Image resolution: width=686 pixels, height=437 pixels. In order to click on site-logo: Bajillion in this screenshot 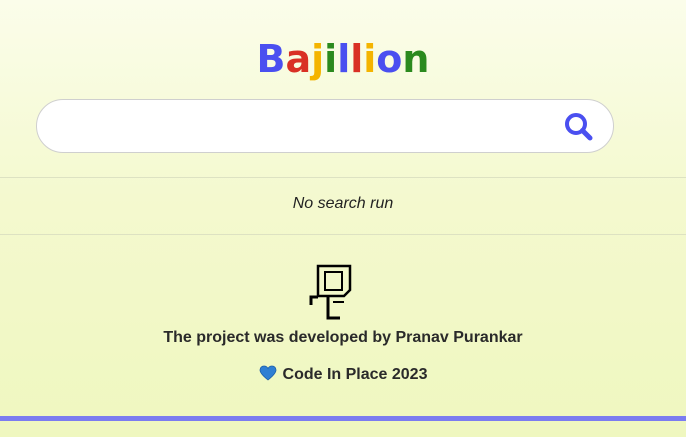, I will do `click(343, 59)`.